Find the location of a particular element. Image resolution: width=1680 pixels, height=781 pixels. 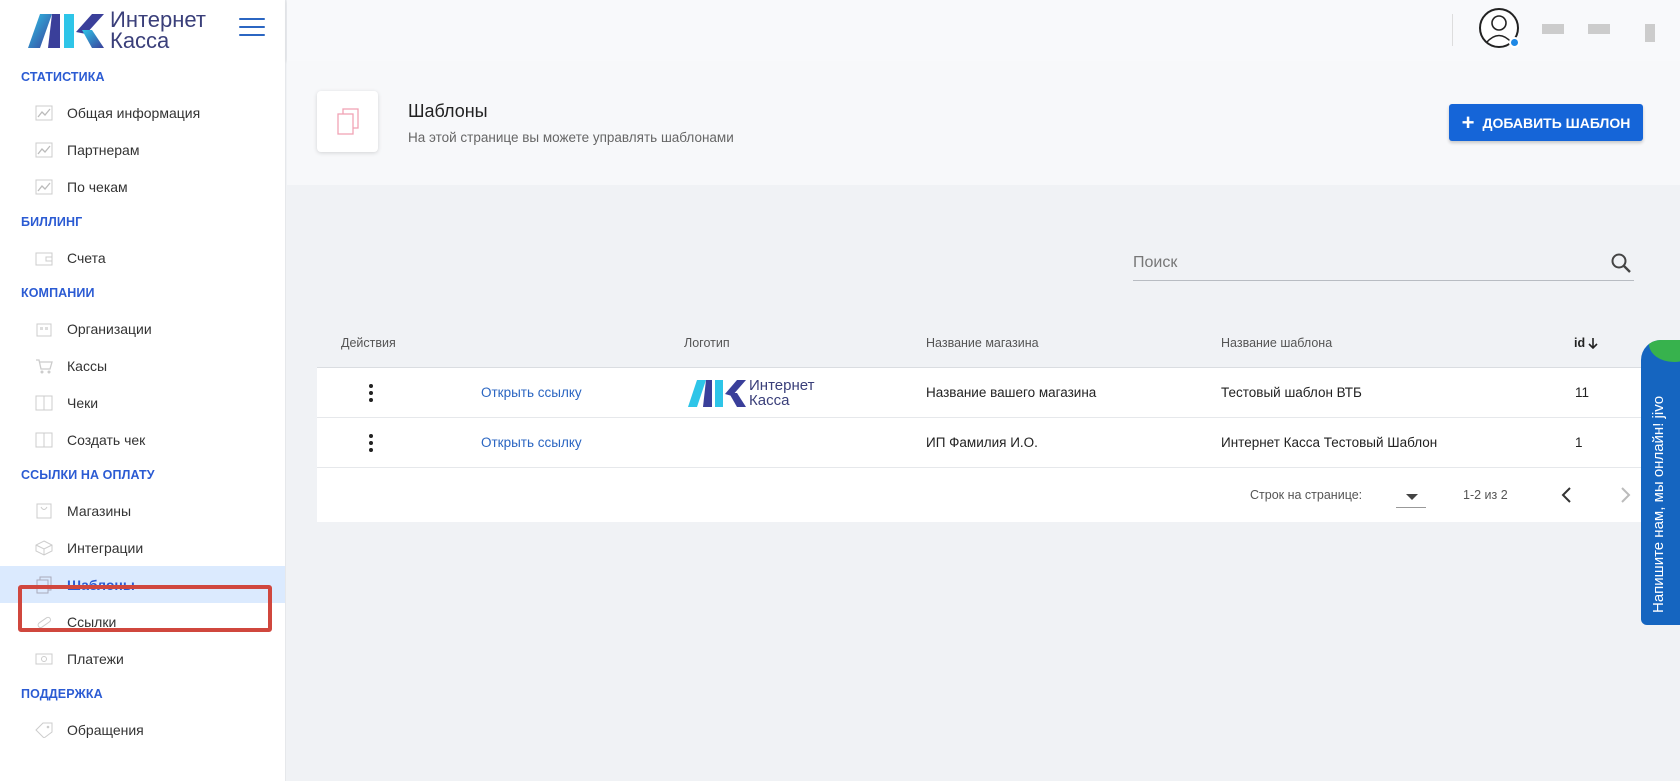

sidebar-item-receipts: Чеки is located at coordinates (142, 402).